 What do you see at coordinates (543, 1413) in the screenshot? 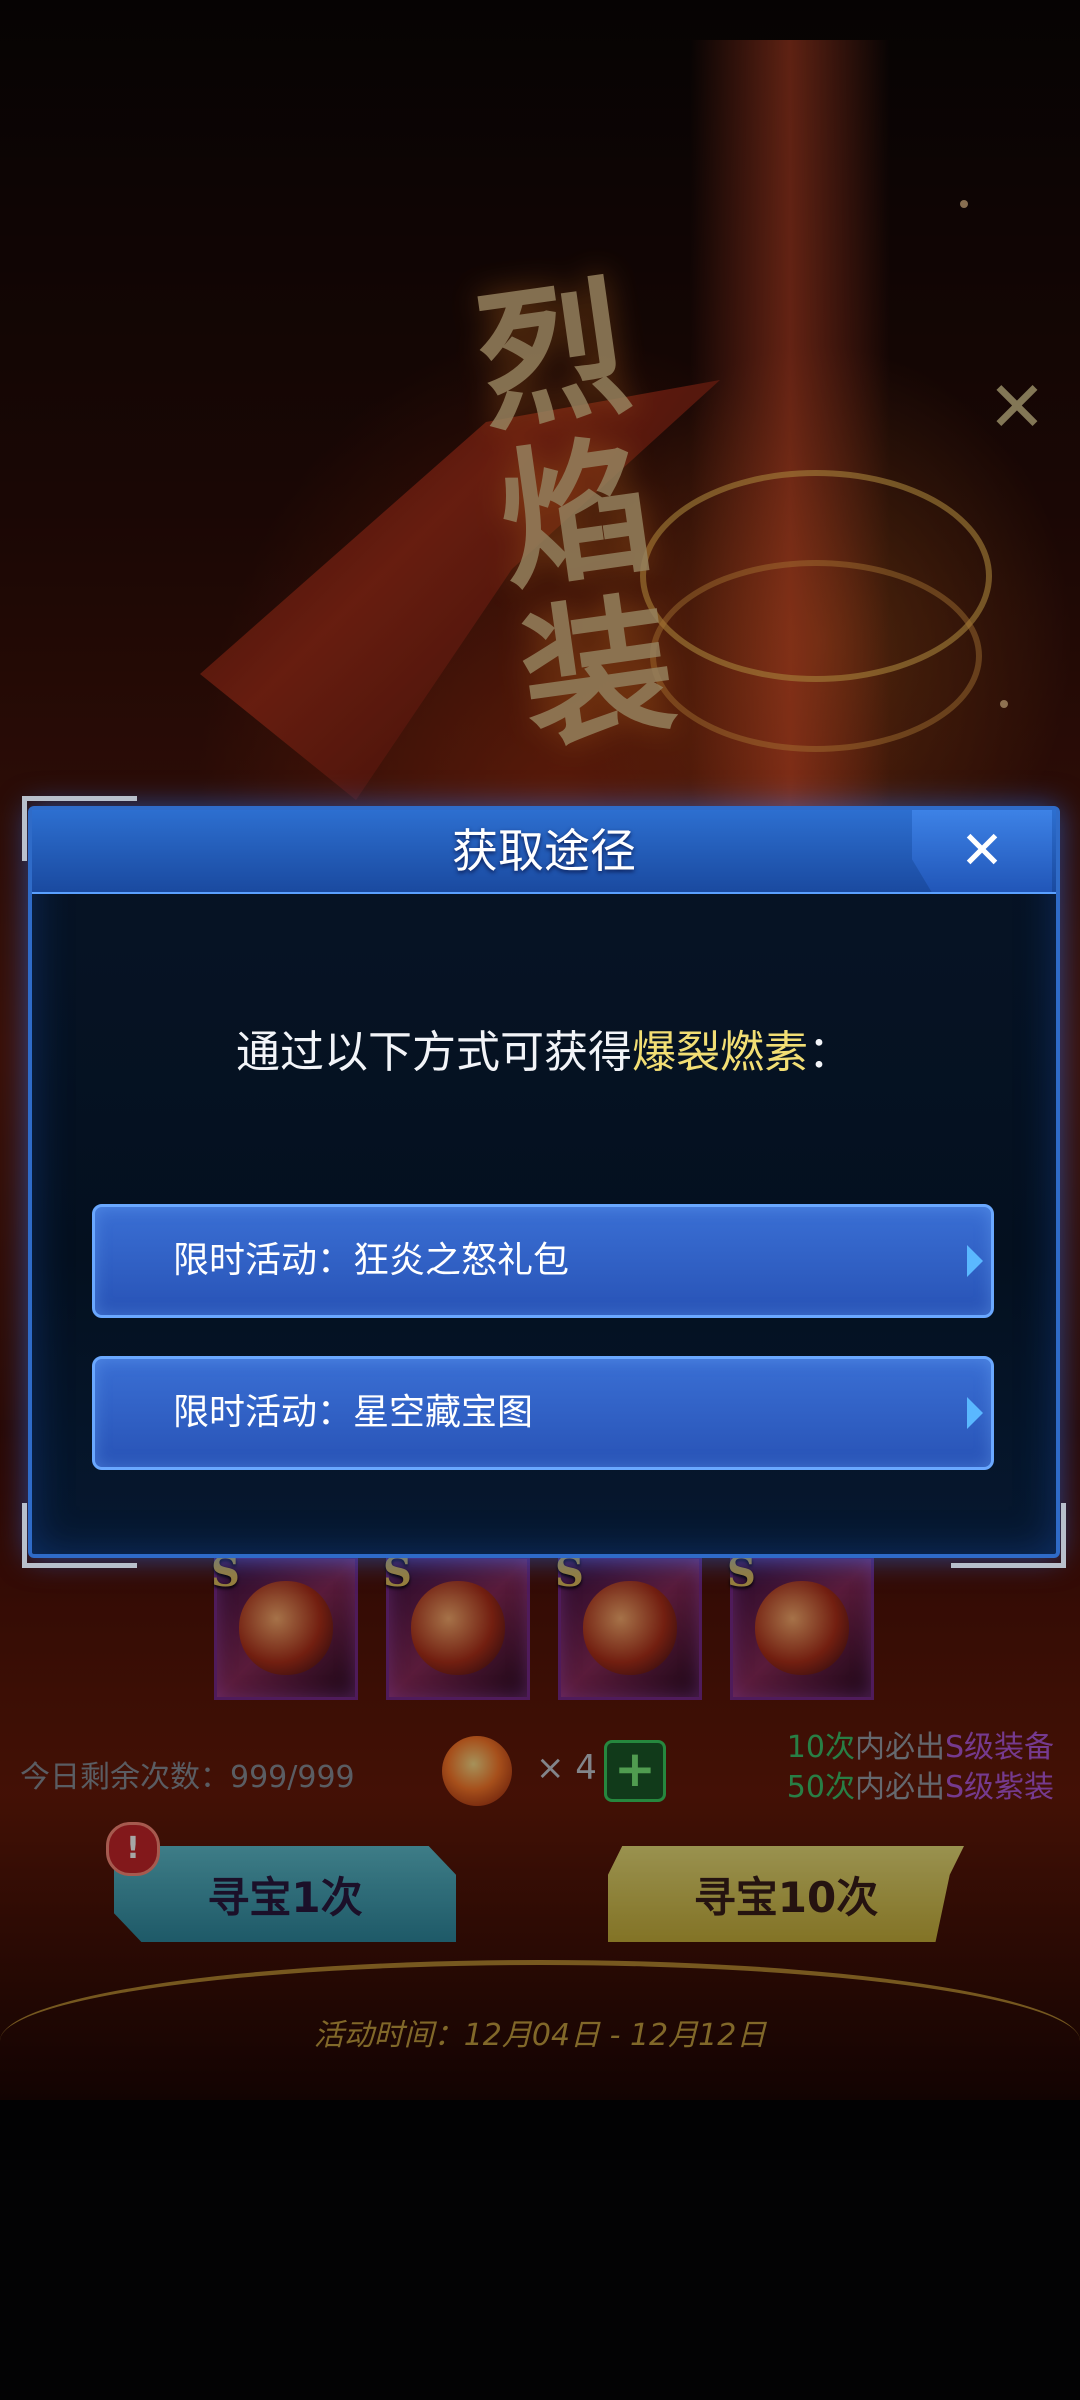
I see `option-button-treasure-map: 限时活动：星空藏宝图` at bounding box center [543, 1413].